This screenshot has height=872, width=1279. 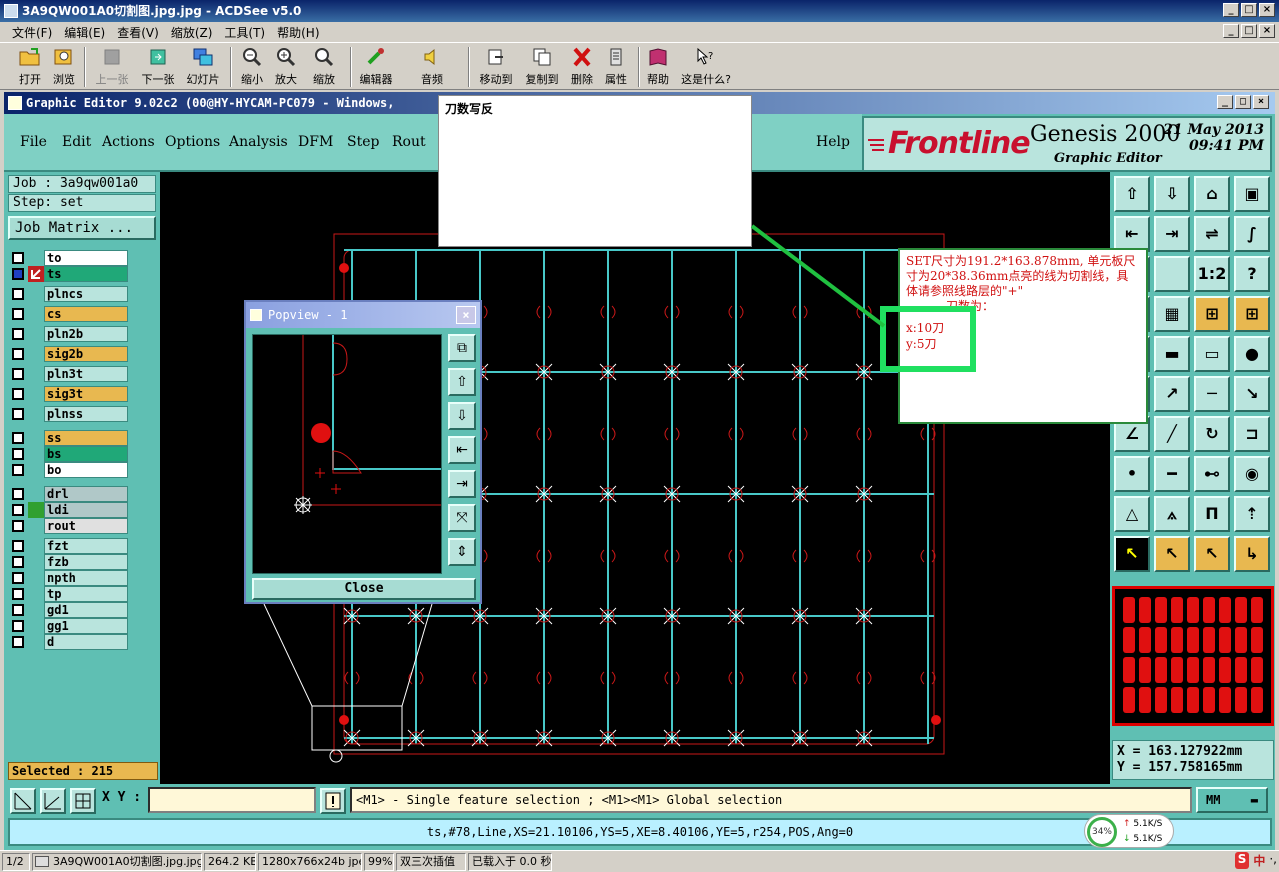 I want to click on help-button: 帮助, so click(x=658, y=67).